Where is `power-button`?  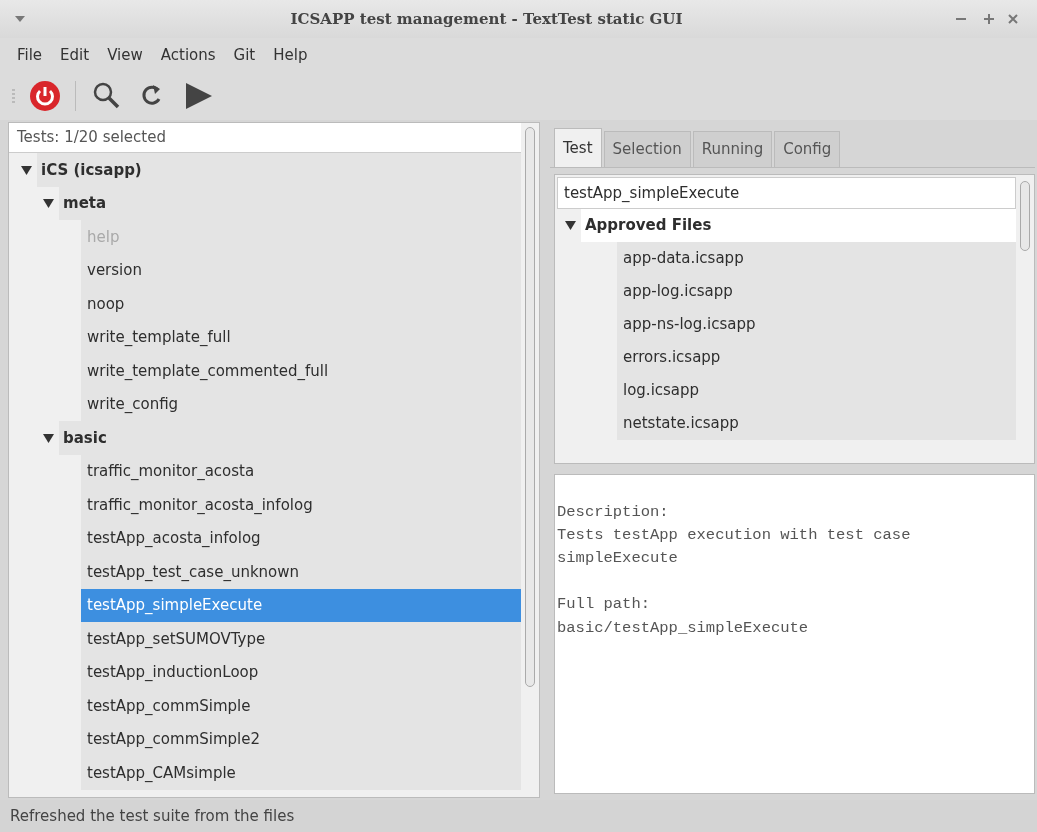
power-button is located at coordinates (45, 96).